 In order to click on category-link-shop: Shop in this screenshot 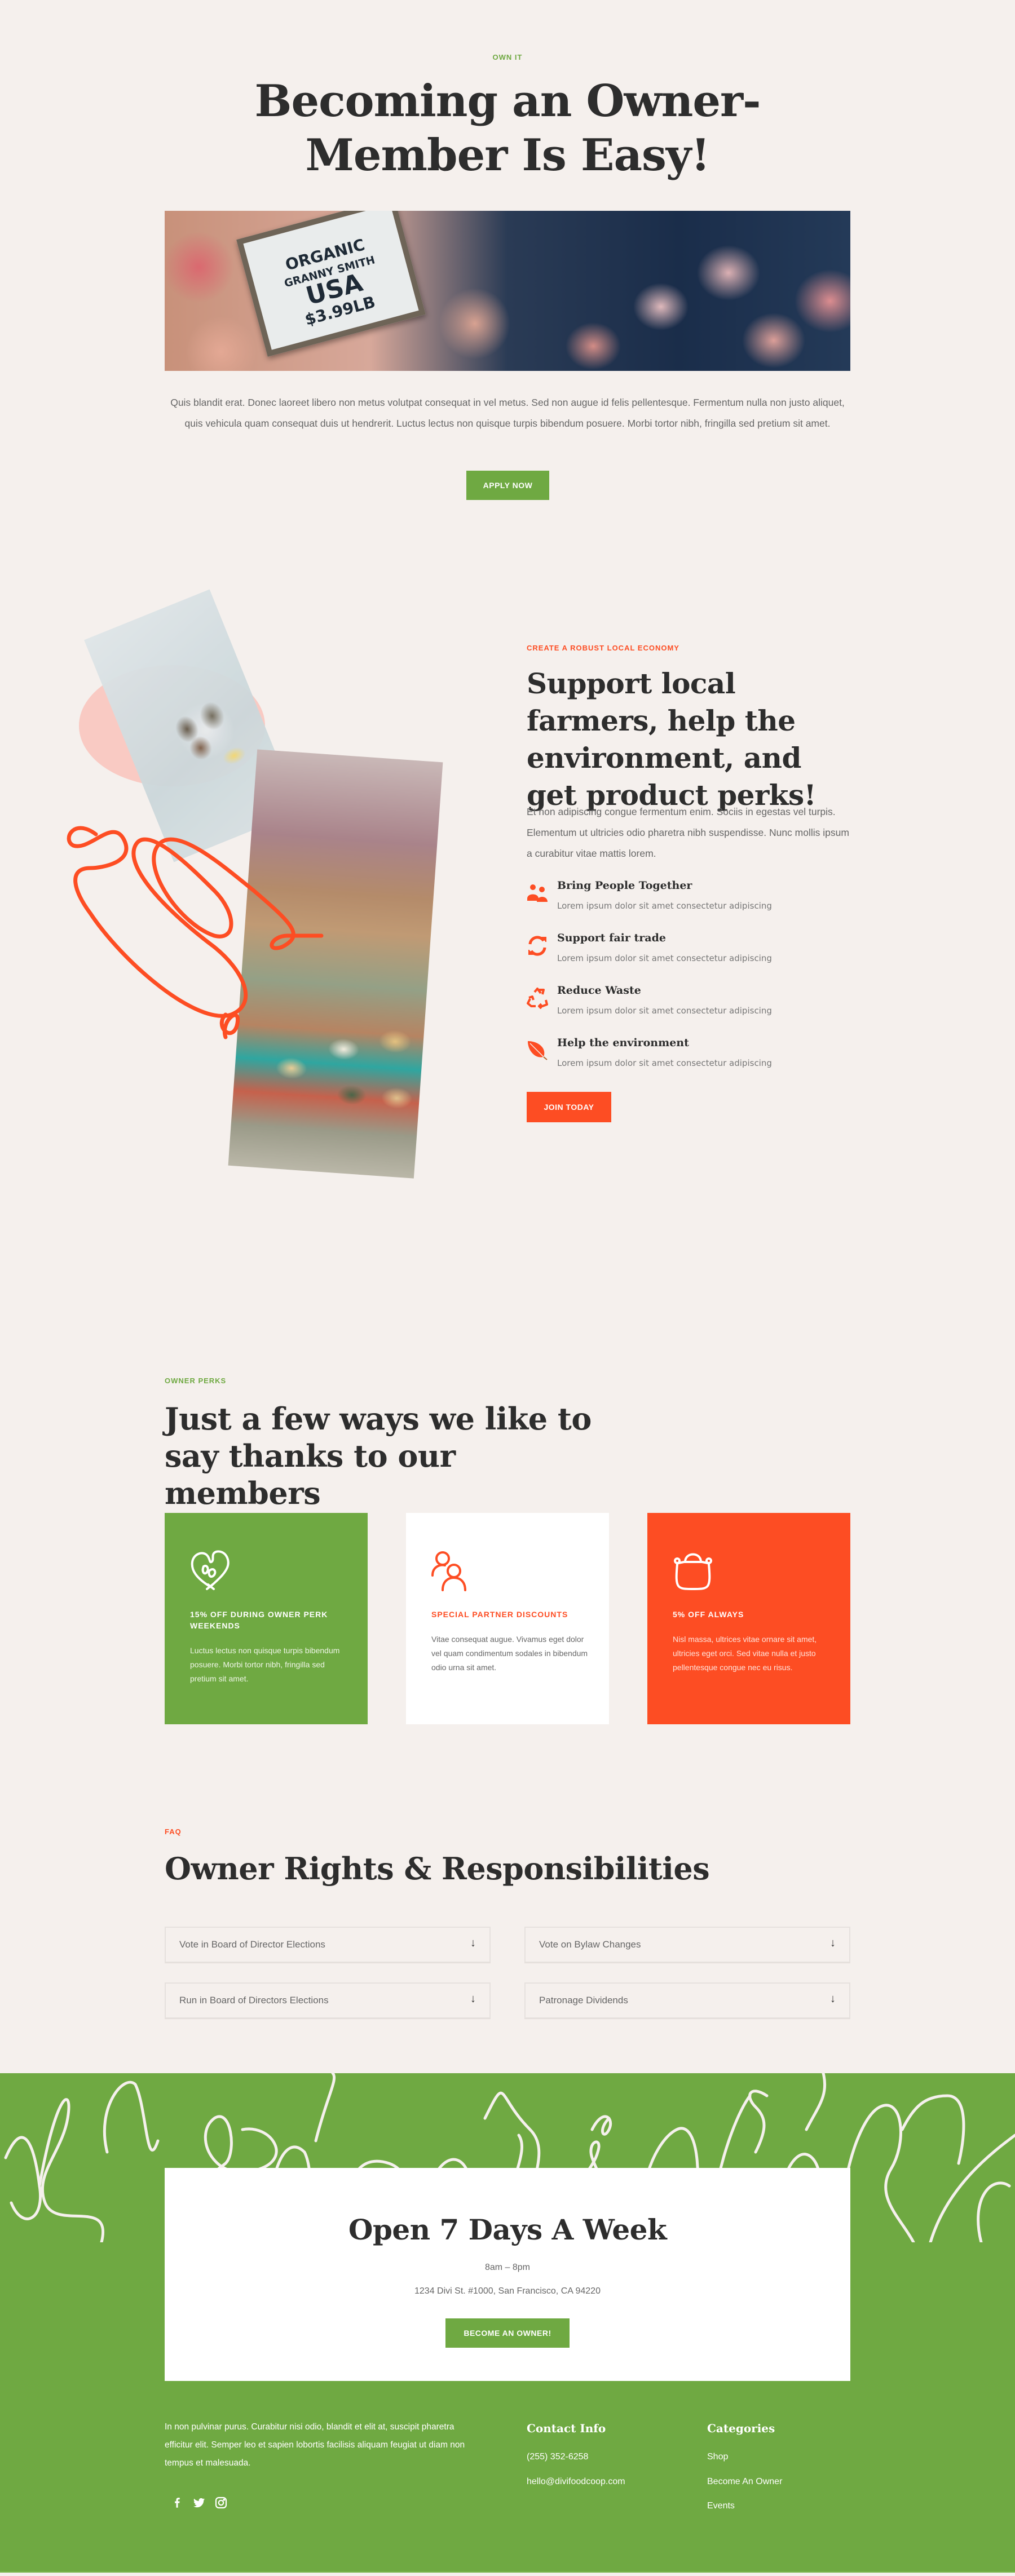, I will do `click(717, 2457)`.